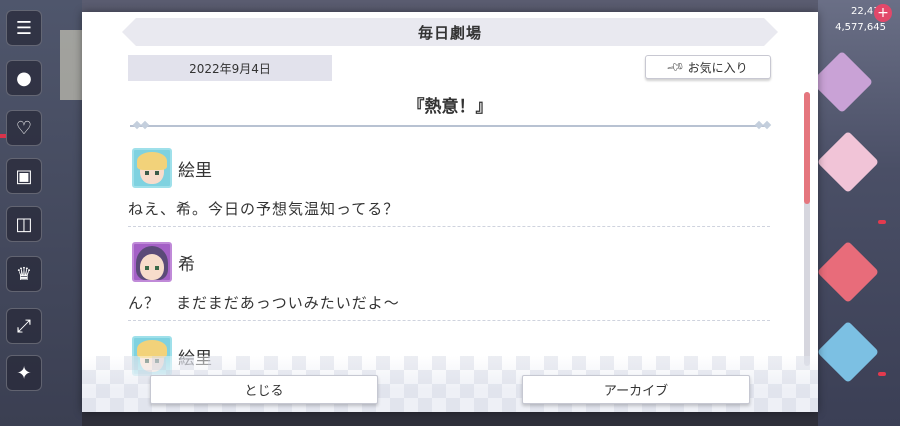  Describe the element at coordinates (264, 389) in the screenshot. I see `close-button: とじる` at that location.